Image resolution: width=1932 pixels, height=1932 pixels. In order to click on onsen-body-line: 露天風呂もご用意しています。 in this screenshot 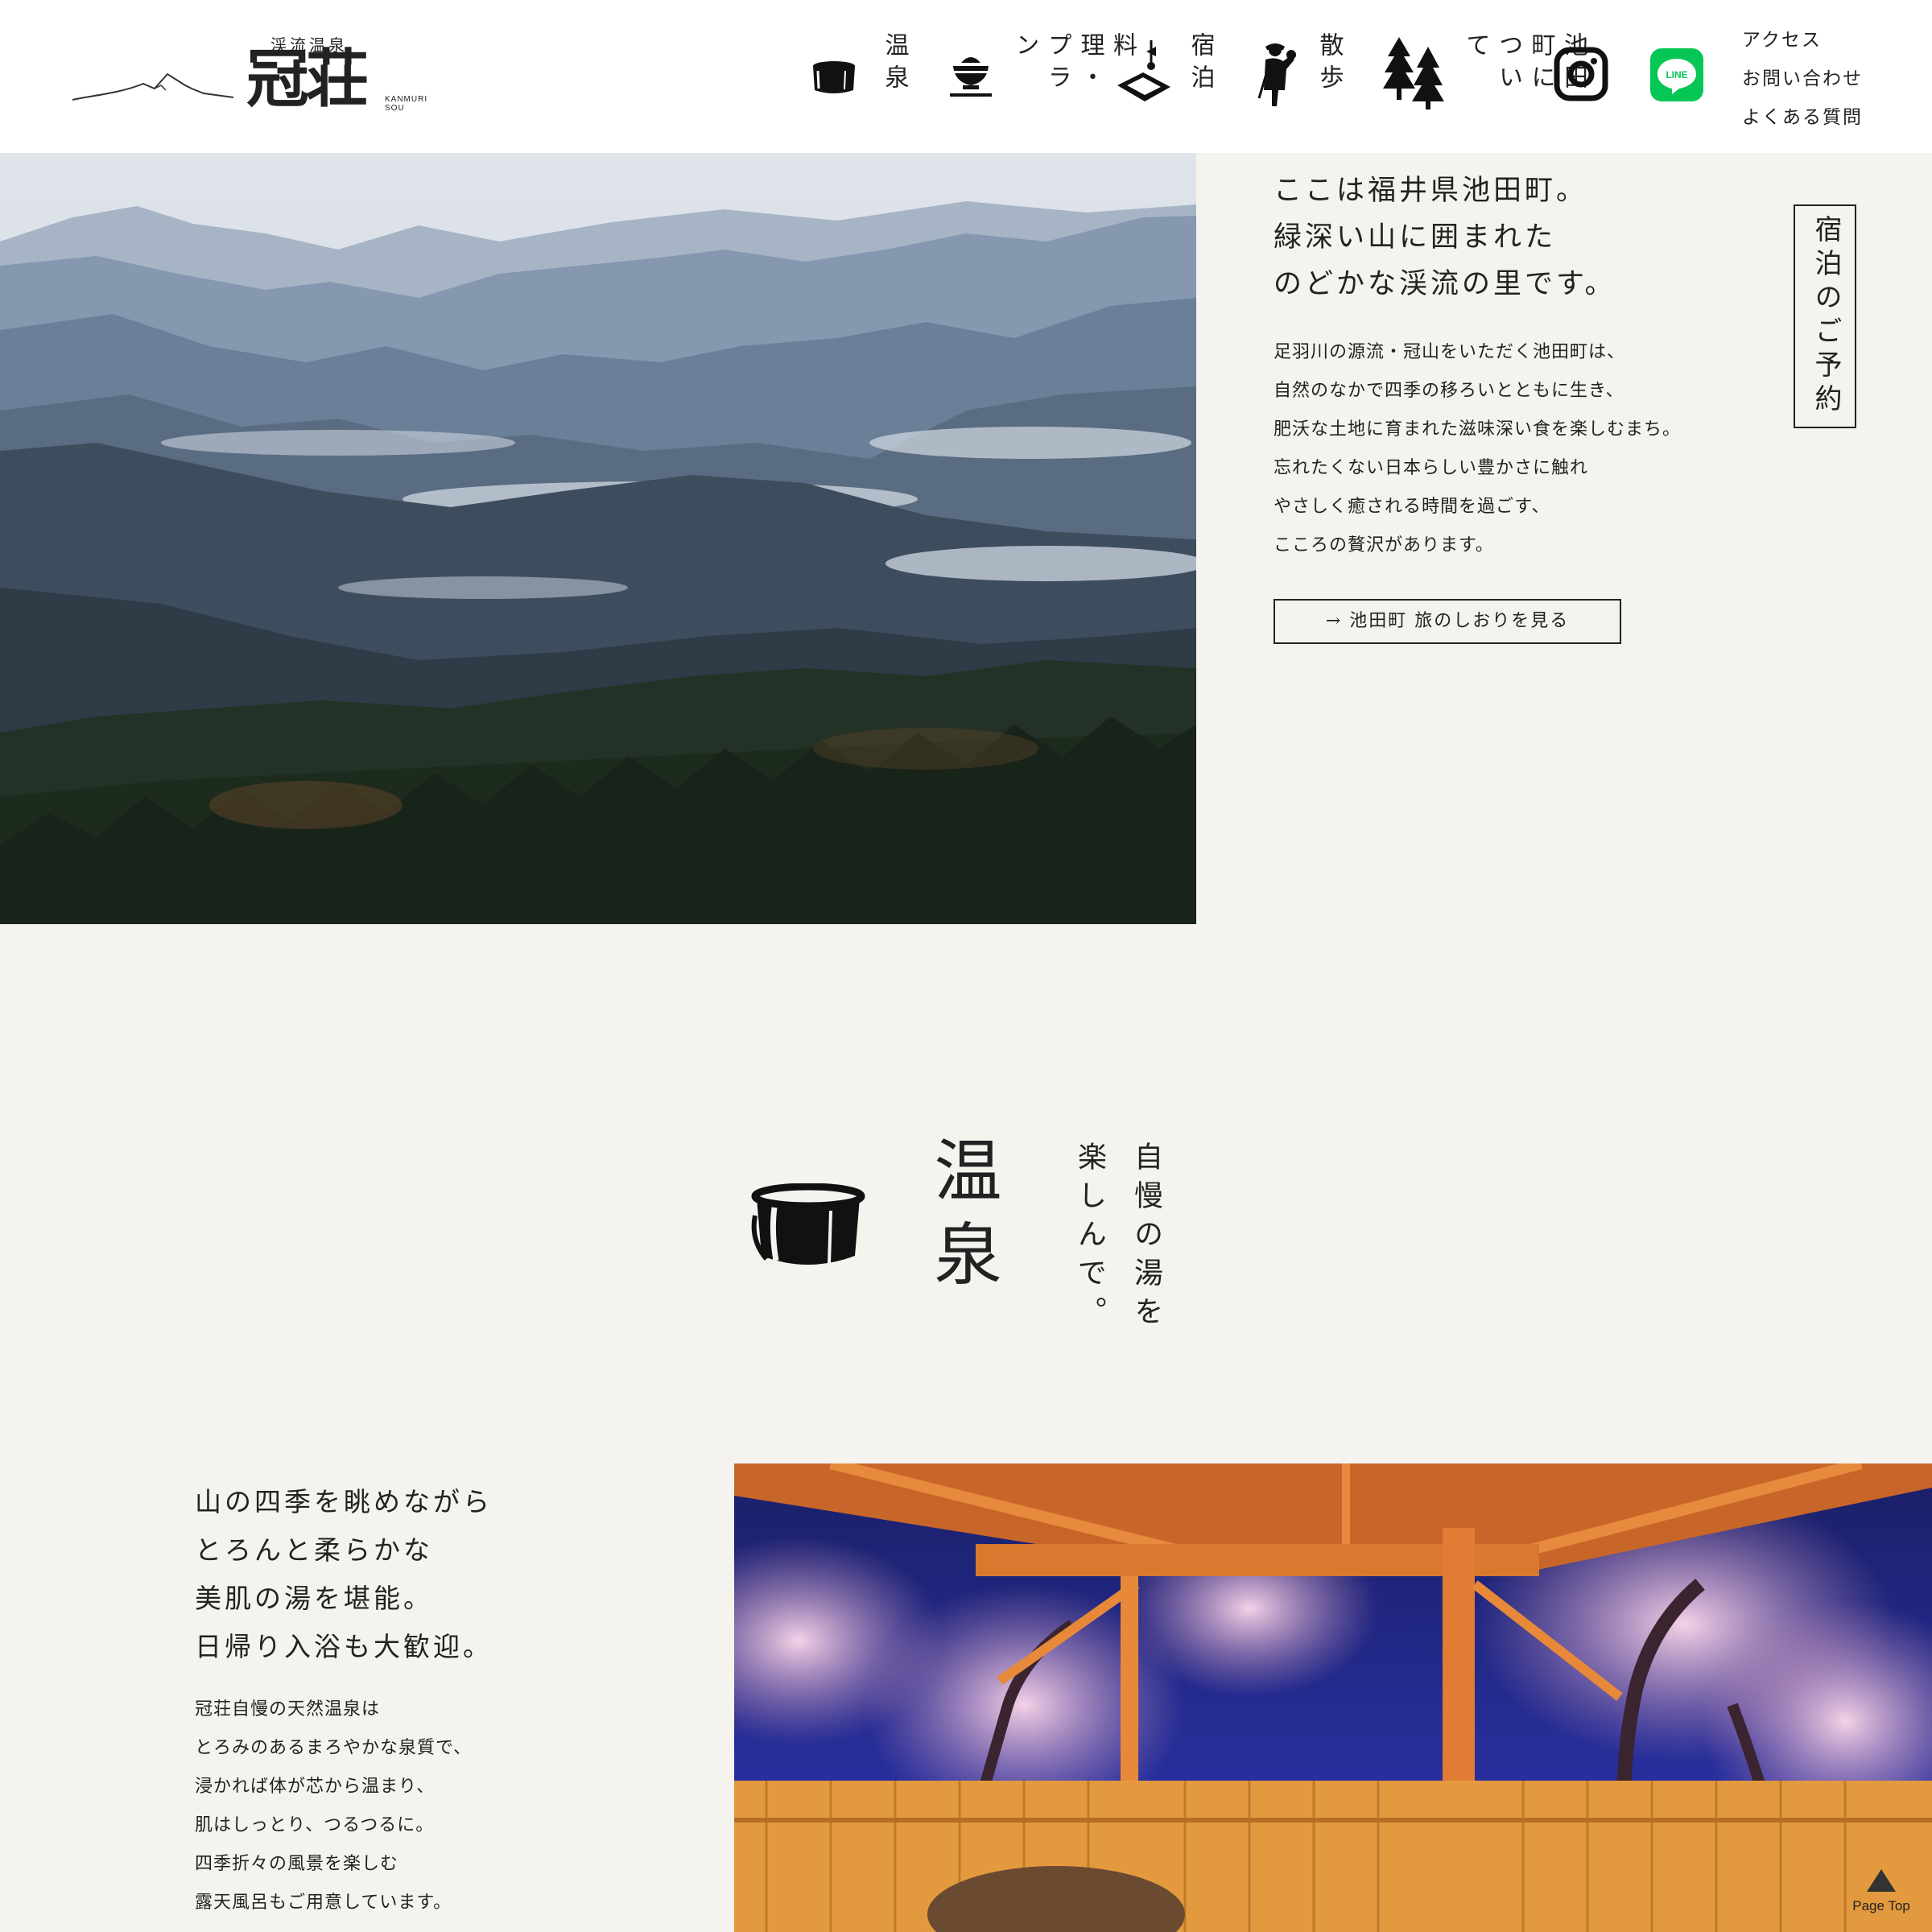, I will do `click(323, 1903)`.